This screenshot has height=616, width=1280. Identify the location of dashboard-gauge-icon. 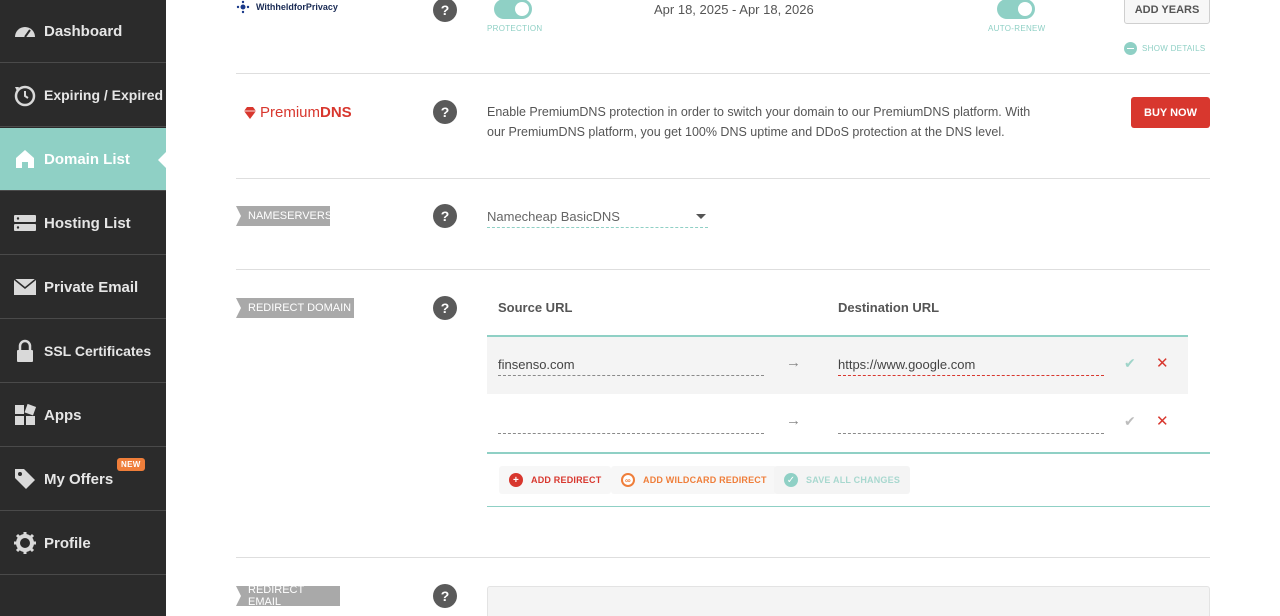
(25, 31).